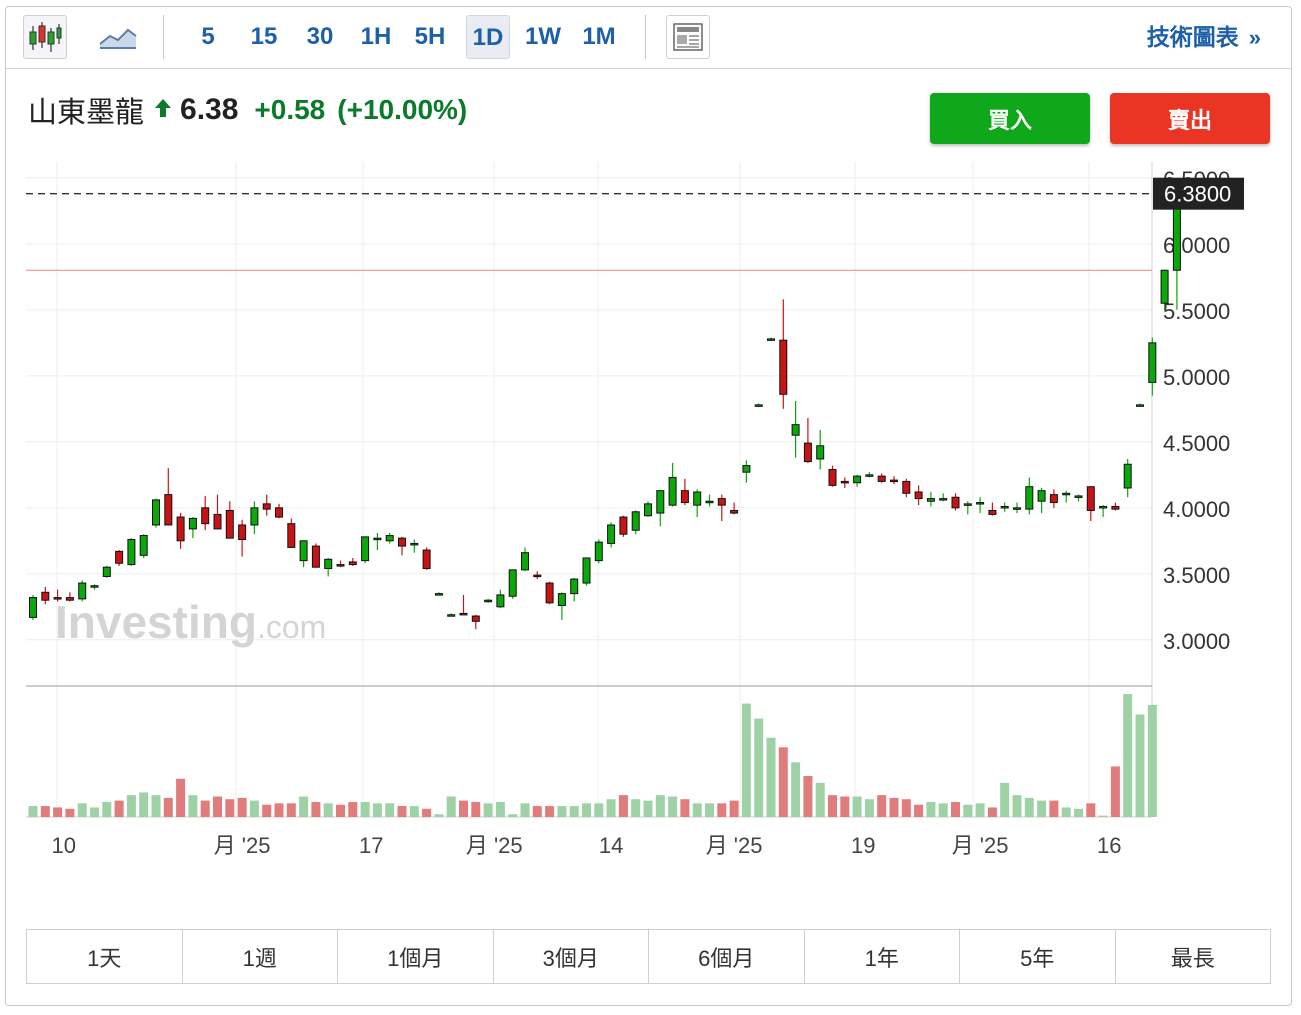  What do you see at coordinates (1196, 641) in the screenshot?
I see `y-tick-label: 3.0000` at bounding box center [1196, 641].